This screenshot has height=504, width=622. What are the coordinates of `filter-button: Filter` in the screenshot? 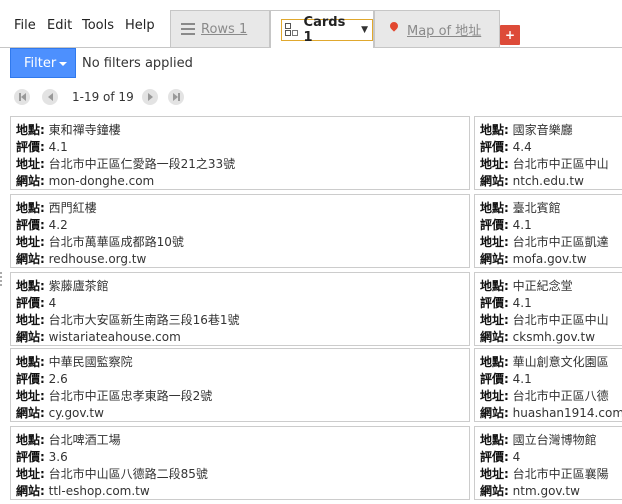 It's located at (43, 63).